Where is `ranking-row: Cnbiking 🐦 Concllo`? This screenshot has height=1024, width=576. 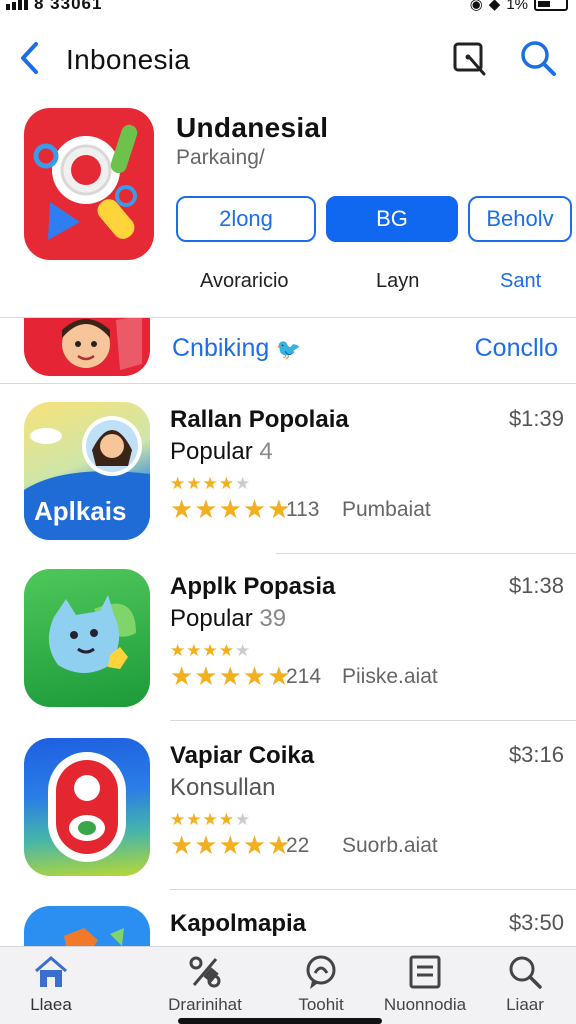 ranking-row: Cnbiking 🐦 Concllo is located at coordinates (288, 351).